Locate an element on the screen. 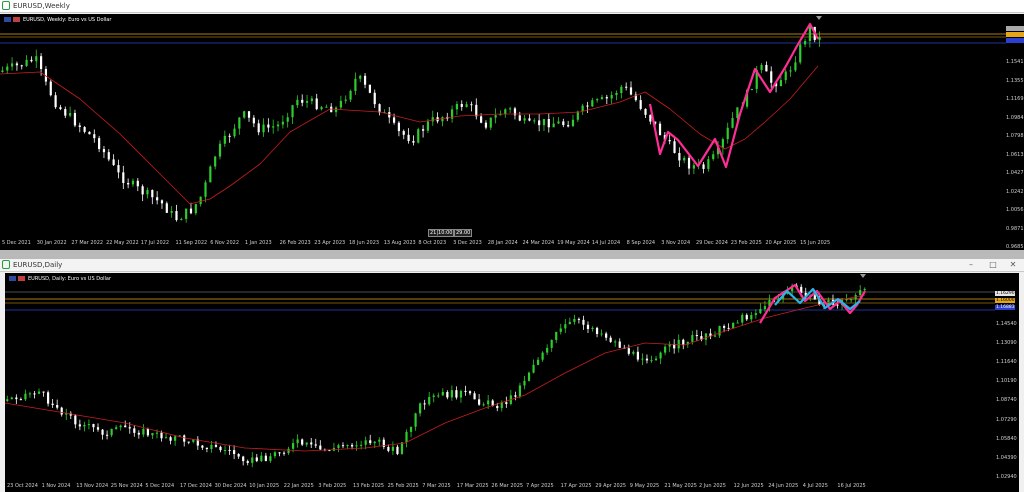 The height and width of the screenshot is (492, 1024). weekly-titlebar: EURUSD,Weekly is located at coordinates (512, 6).